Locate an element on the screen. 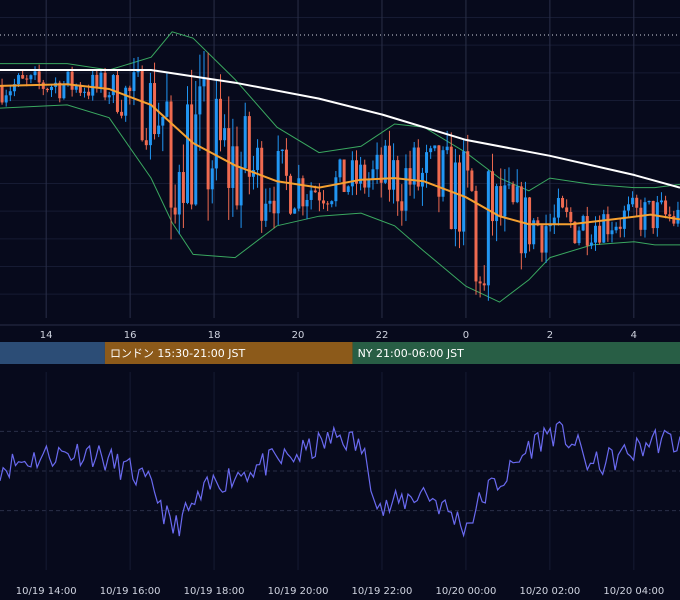 The image size is (680, 600). session-segment is located at coordinates (52, 353).